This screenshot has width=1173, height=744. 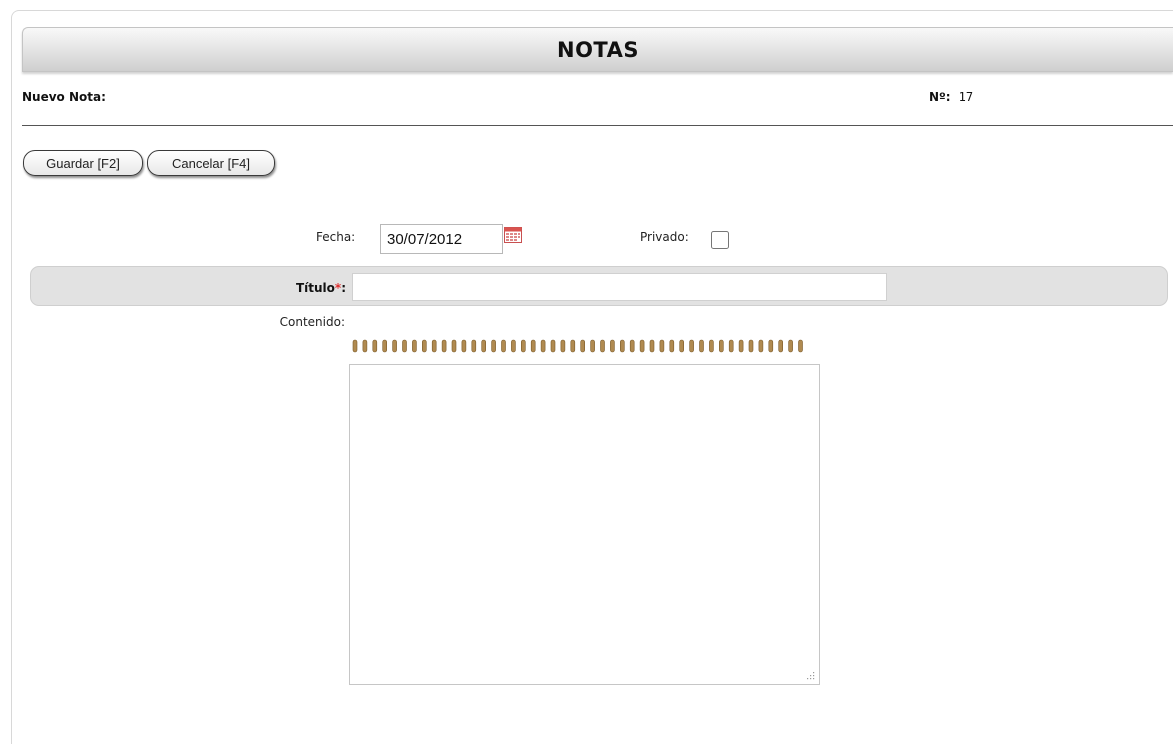 What do you see at coordinates (720, 240) in the screenshot?
I see `private-checkbox` at bounding box center [720, 240].